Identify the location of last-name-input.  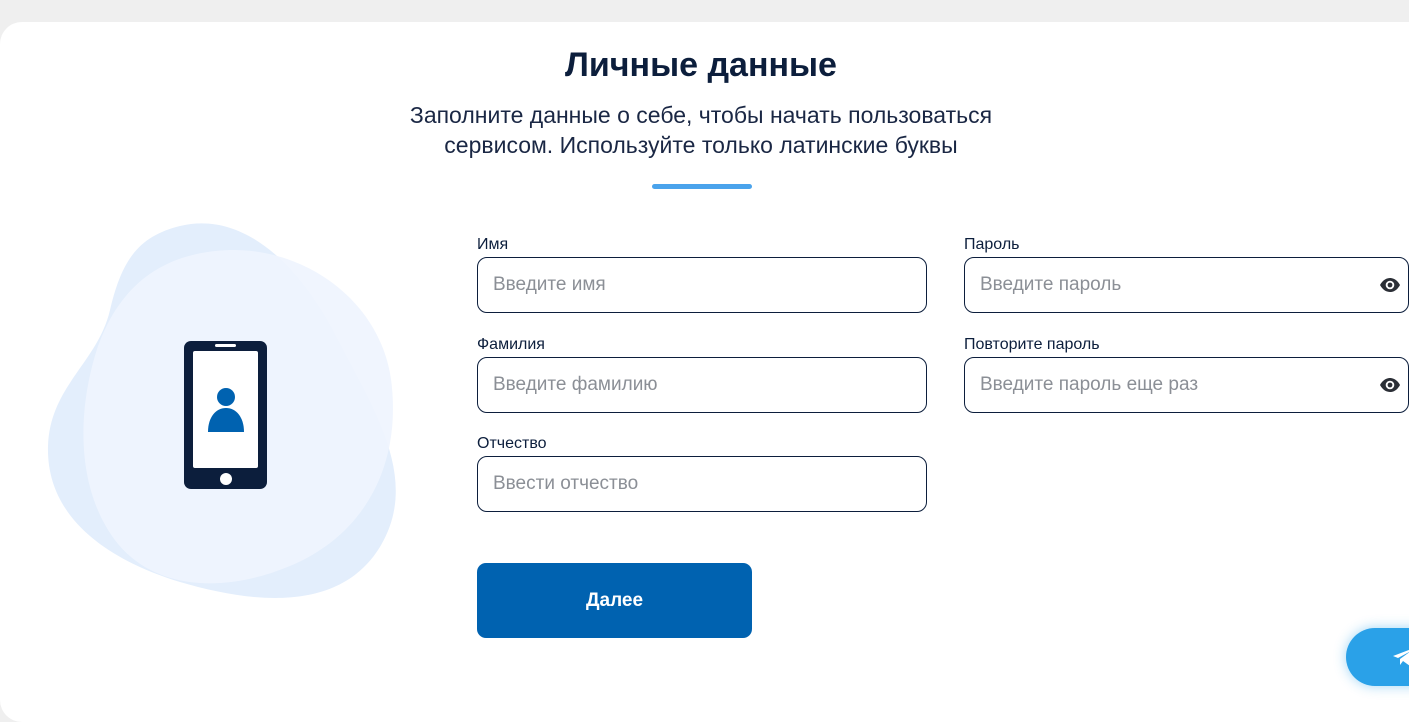
(703, 385).